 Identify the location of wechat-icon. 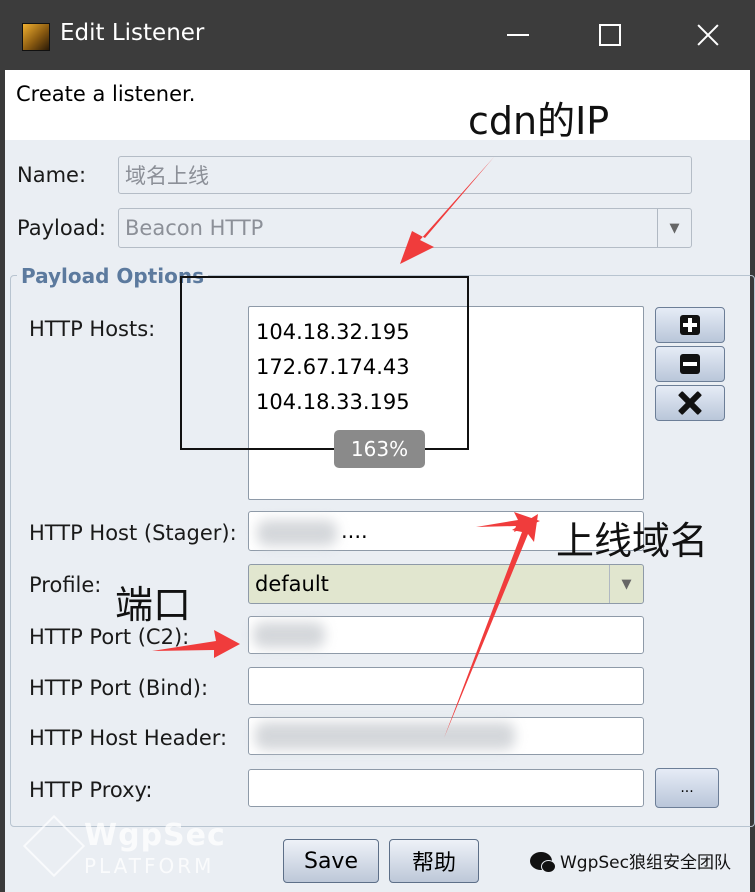
(543, 862).